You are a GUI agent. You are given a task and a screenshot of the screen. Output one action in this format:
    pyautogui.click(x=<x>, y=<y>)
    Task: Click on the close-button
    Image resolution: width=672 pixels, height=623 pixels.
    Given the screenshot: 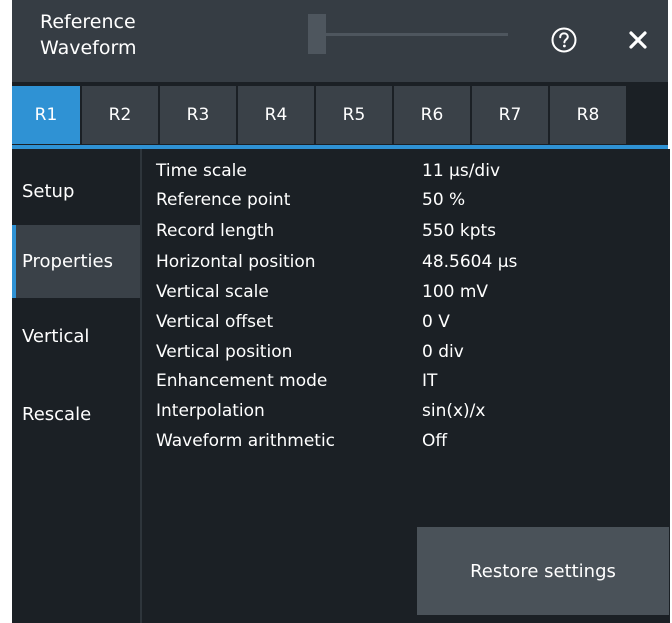 What is the action you would take?
    pyautogui.click(x=638, y=40)
    